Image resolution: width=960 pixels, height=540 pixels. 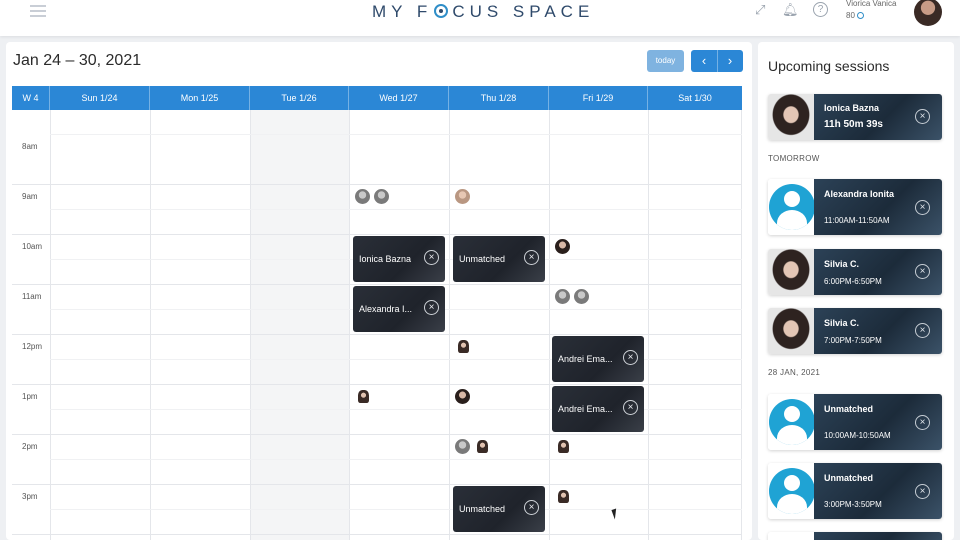 What do you see at coordinates (31, 98) in the screenshot?
I see `week-number: W 4` at bounding box center [31, 98].